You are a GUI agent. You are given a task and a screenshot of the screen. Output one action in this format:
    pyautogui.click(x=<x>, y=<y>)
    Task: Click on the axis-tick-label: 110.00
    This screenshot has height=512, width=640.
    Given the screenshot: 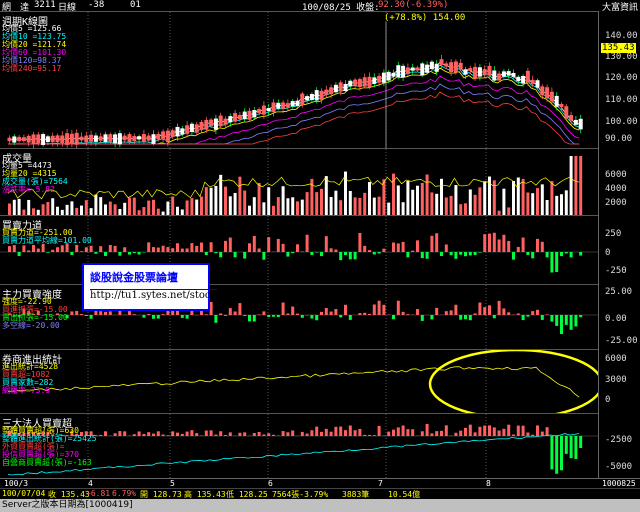 What is the action you would take?
    pyautogui.click(x=621, y=100)
    